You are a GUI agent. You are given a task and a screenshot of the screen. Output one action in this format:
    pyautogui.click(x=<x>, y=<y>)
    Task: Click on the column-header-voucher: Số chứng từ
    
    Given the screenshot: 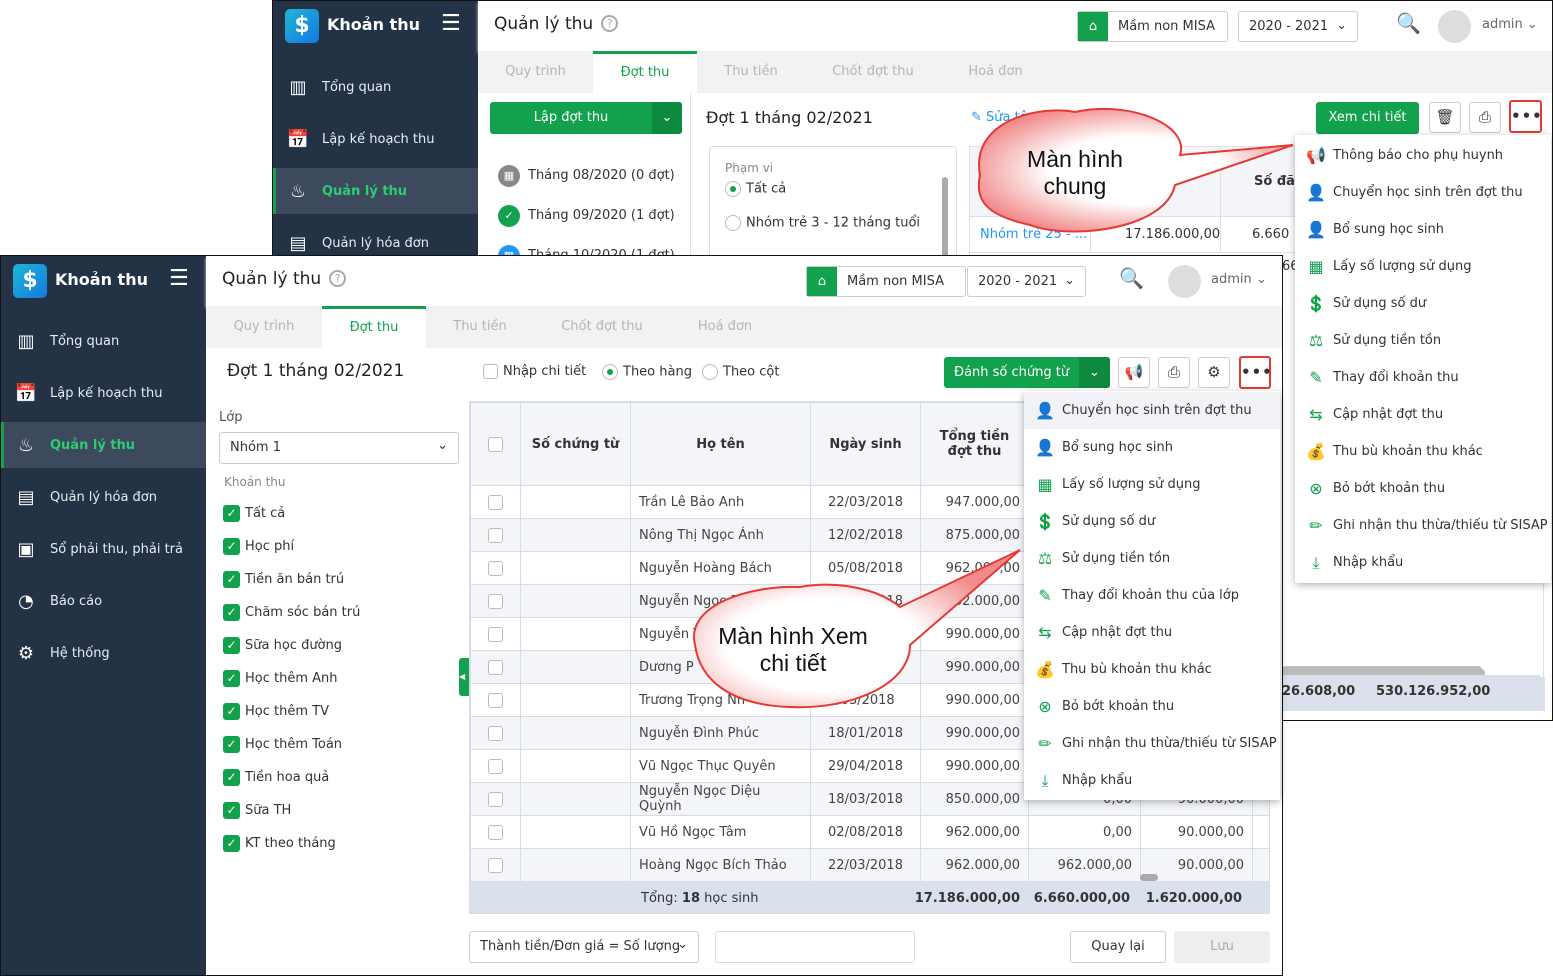 What is the action you would take?
    pyautogui.click(x=575, y=444)
    